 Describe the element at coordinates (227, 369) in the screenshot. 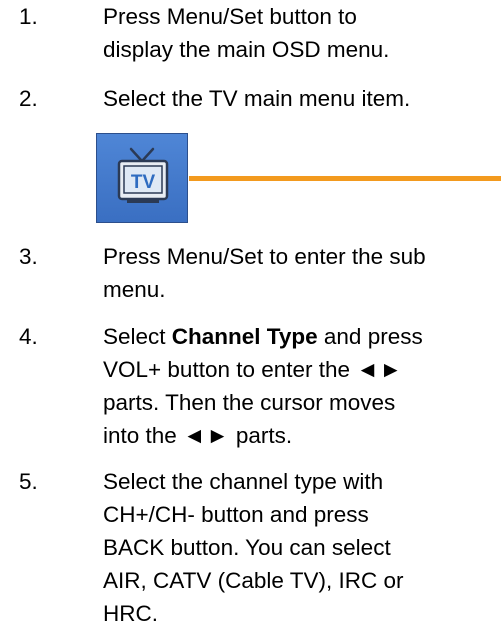

I see `step-text-plain: VOL+ button to enter the` at that location.